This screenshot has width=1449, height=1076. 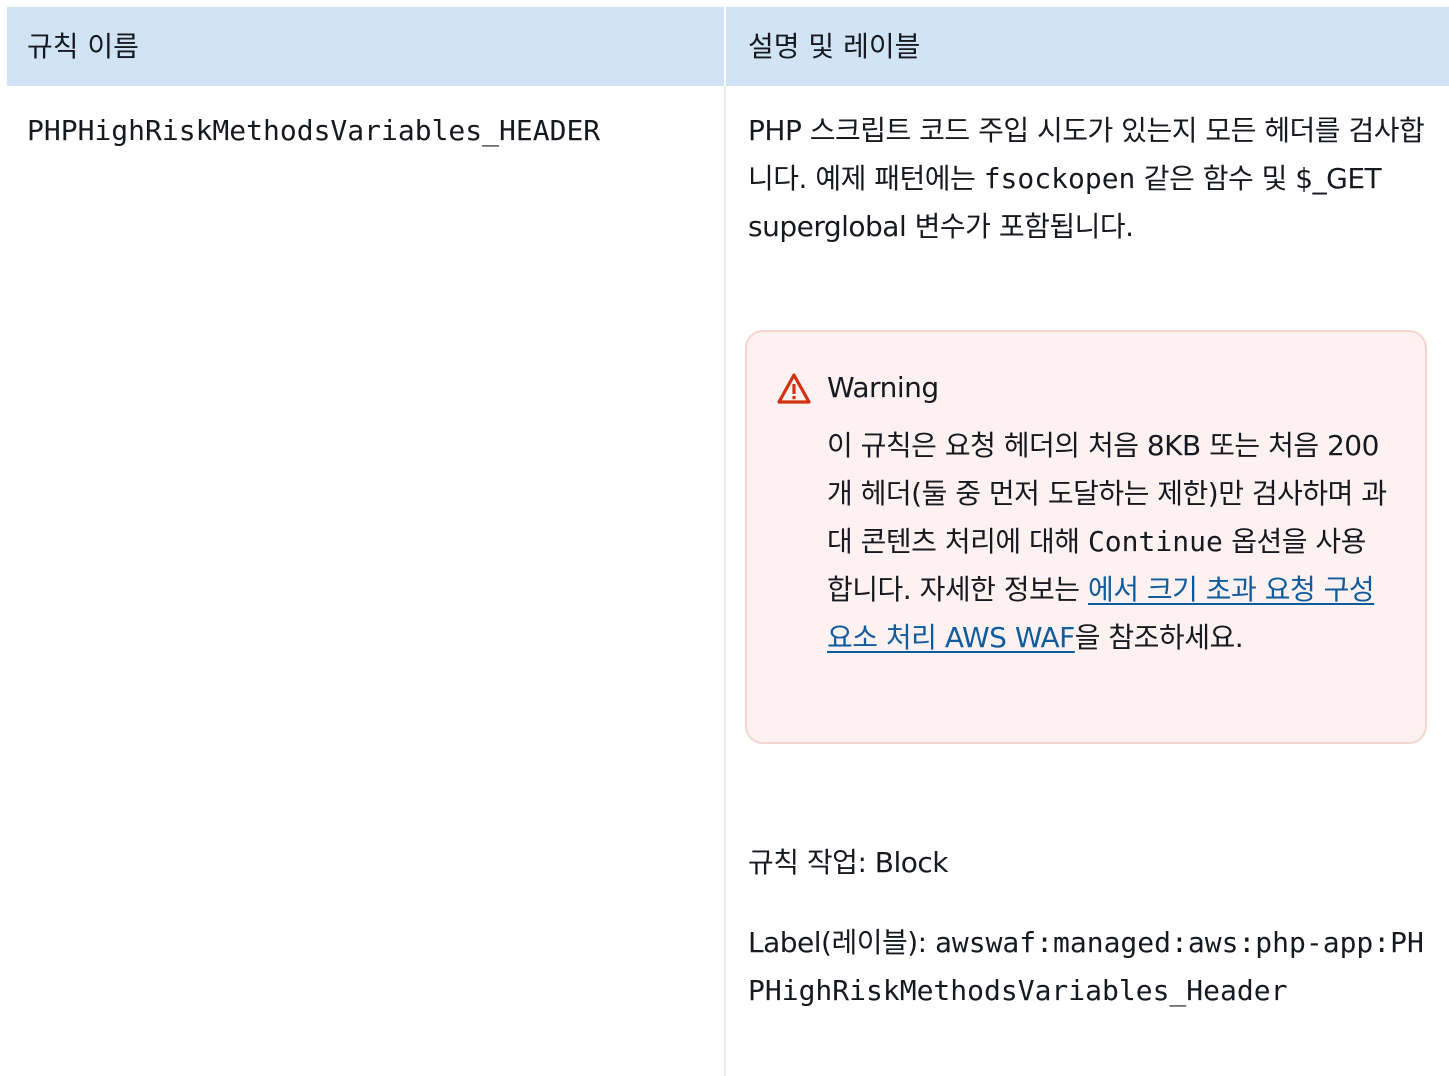 I want to click on table-header-row: 규칙 이름 설명 및 레이블, so click(x=728, y=46).